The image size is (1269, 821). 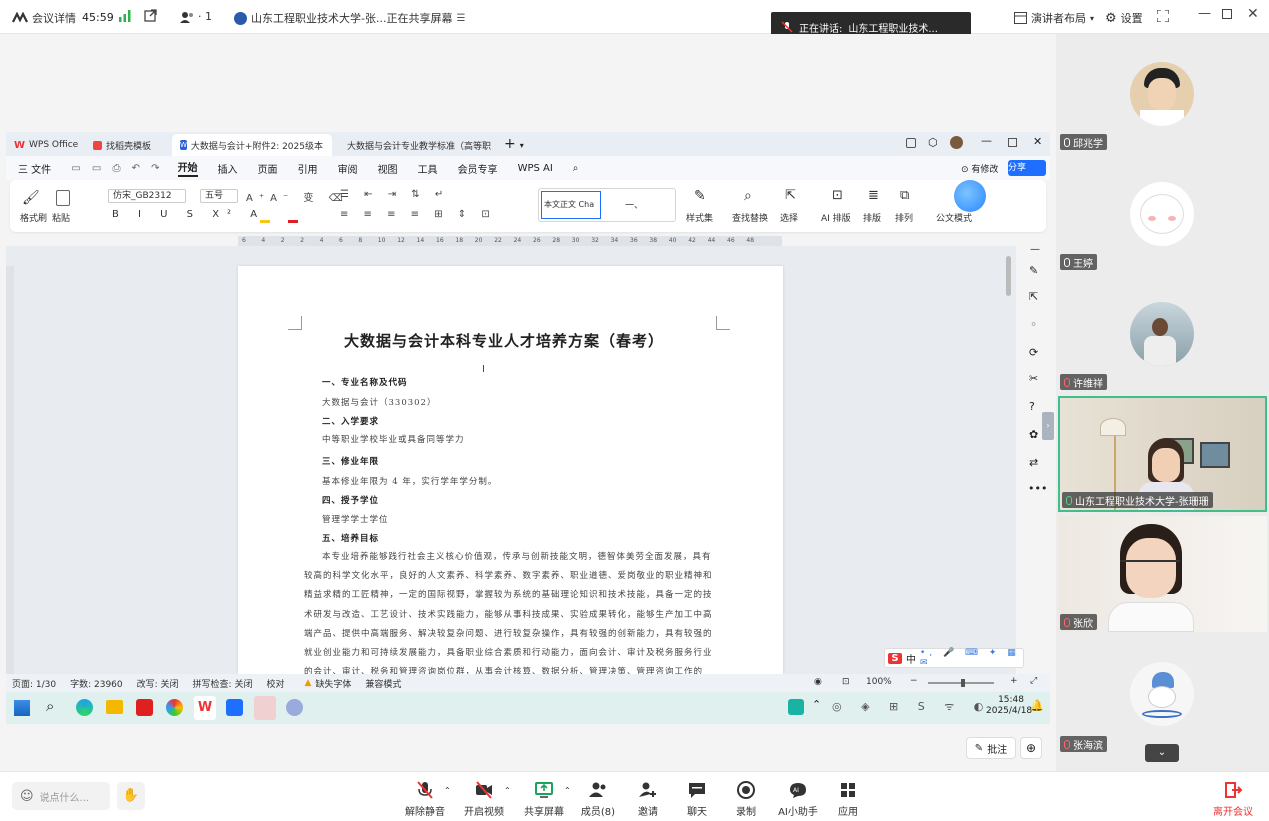 What do you see at coordinates (44, 145) in the screenshot?
I see `tab-wps-office: W WPS Office` at bounding box center [44, 145].